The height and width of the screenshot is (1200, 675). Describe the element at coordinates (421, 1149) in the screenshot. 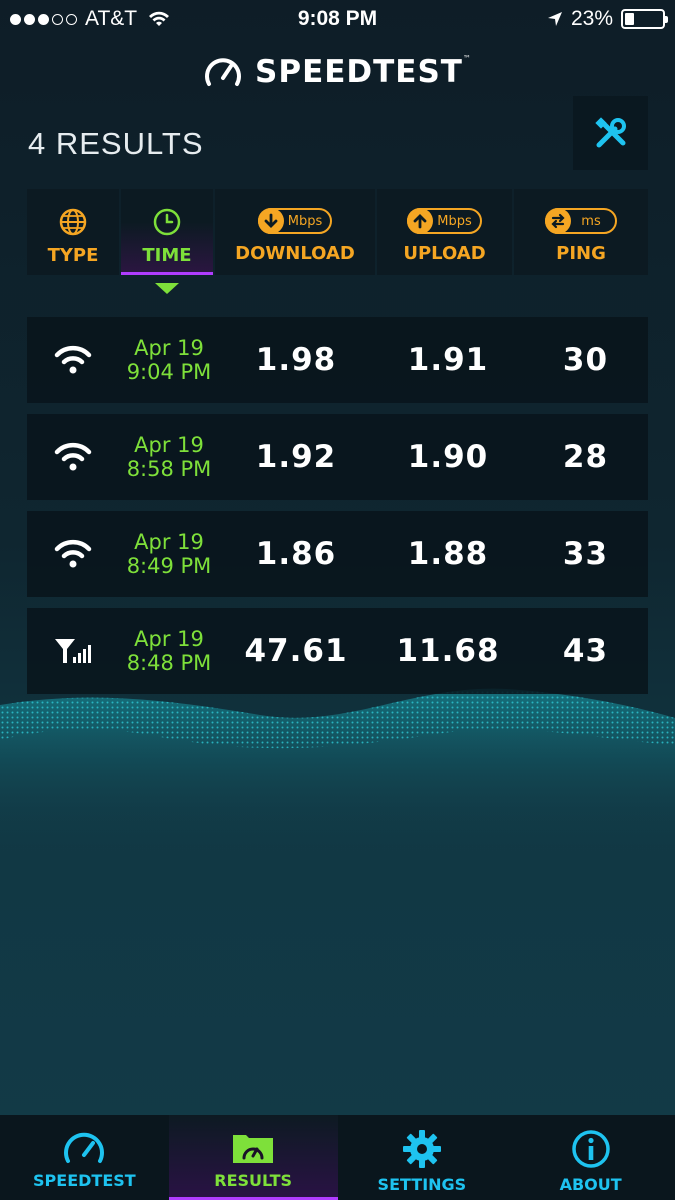

I see `gear-icon` at that location.